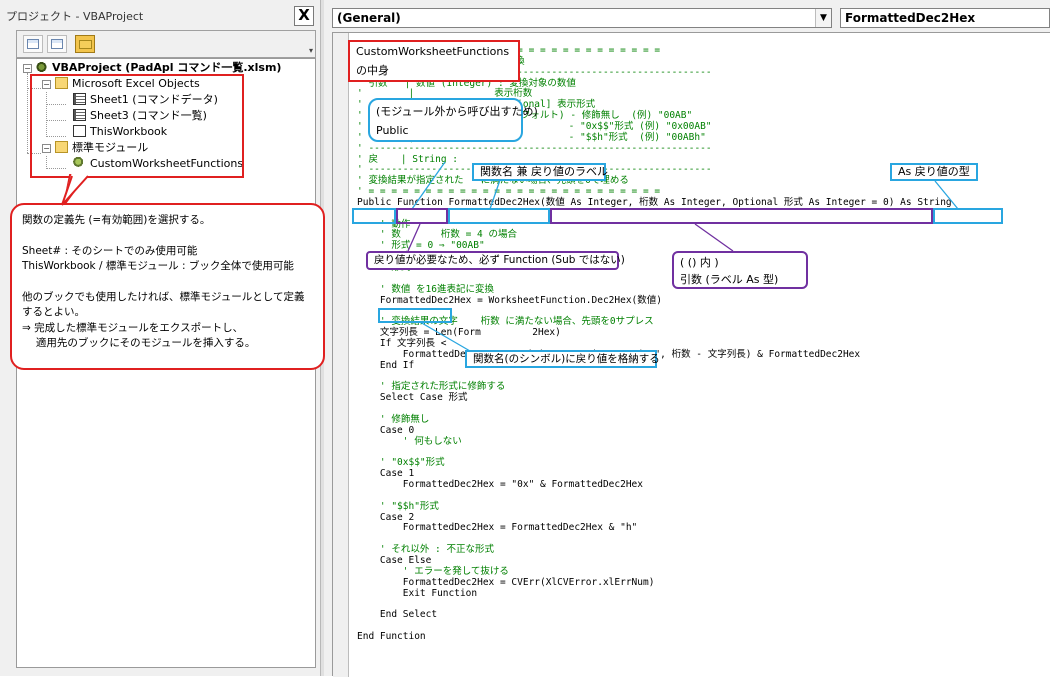 This screenshot has width=1050, height=677. What do you see at coordinates (562, 359) in the screenshot?
I see `symbol-note-callout: 関数名(のシンボル)に戻り値を格納する` at bounding box center [562, 359].